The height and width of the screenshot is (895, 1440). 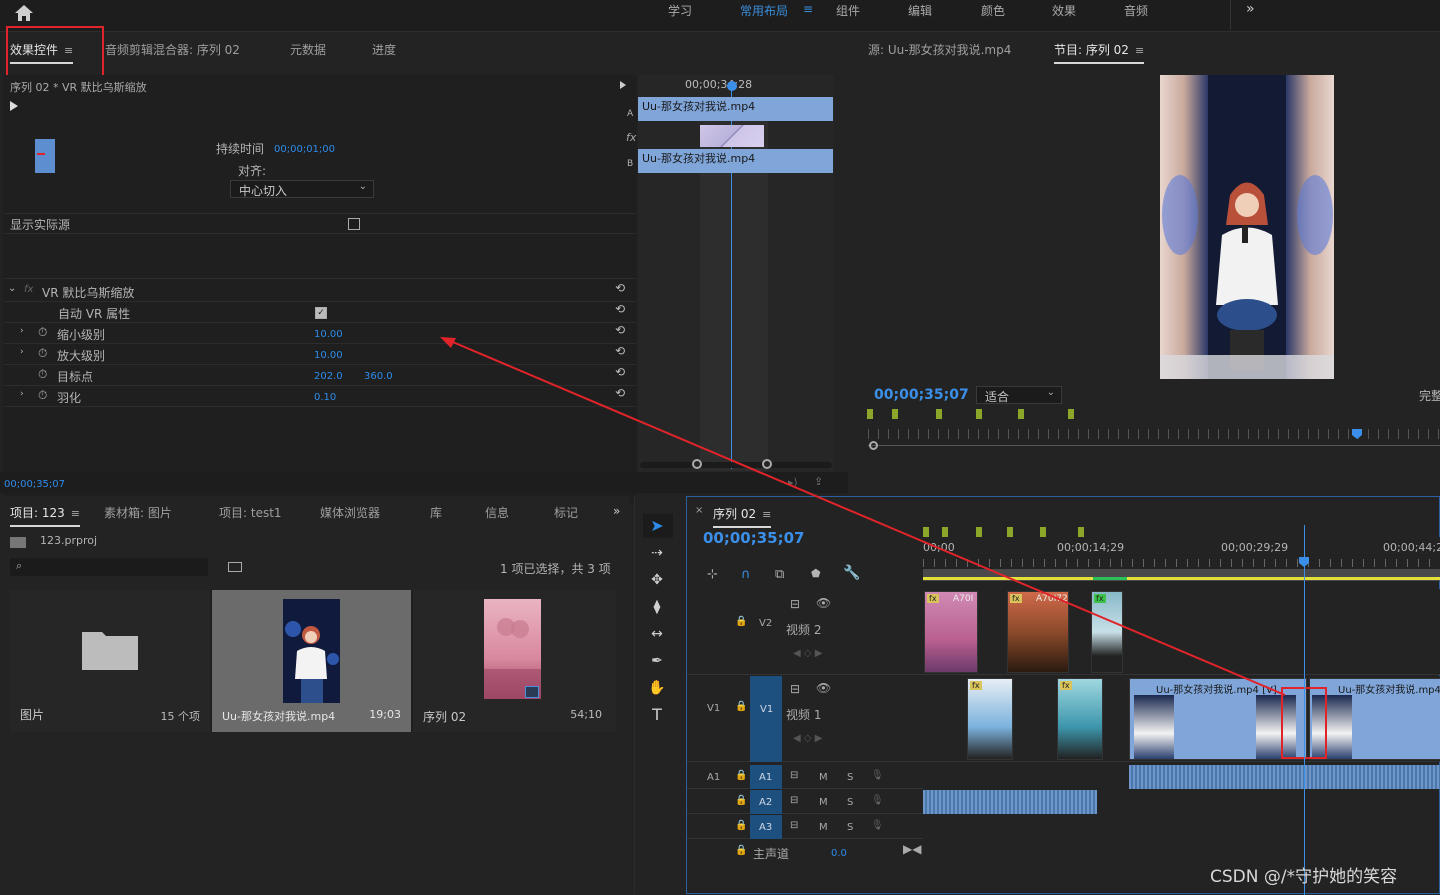 I want to click on scrub-handle, so click(x=873, y=445).